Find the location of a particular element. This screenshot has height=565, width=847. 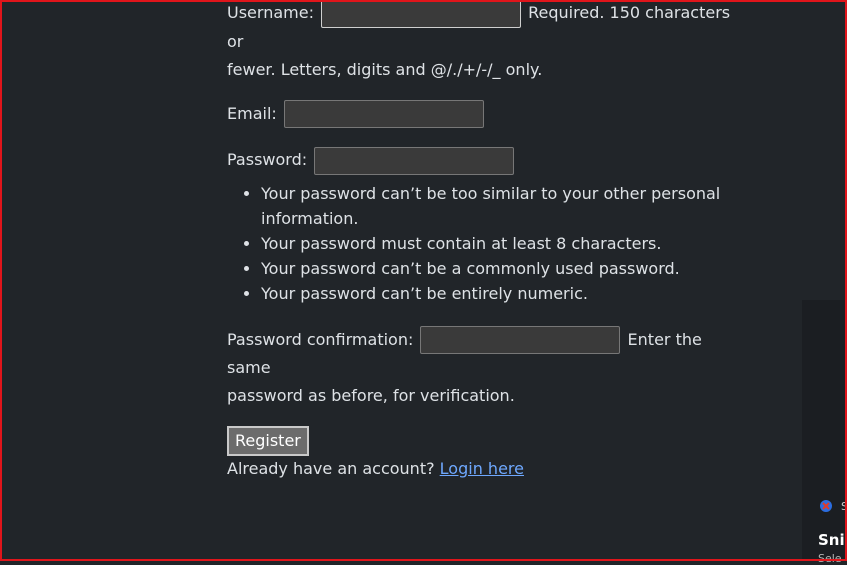

login-prompt-row: Already have an account? Login here is located at coordinates (487, 469).